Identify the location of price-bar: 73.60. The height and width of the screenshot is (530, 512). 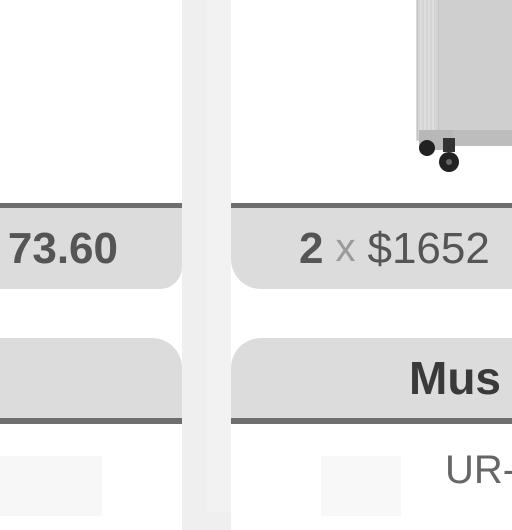
(91, 246).